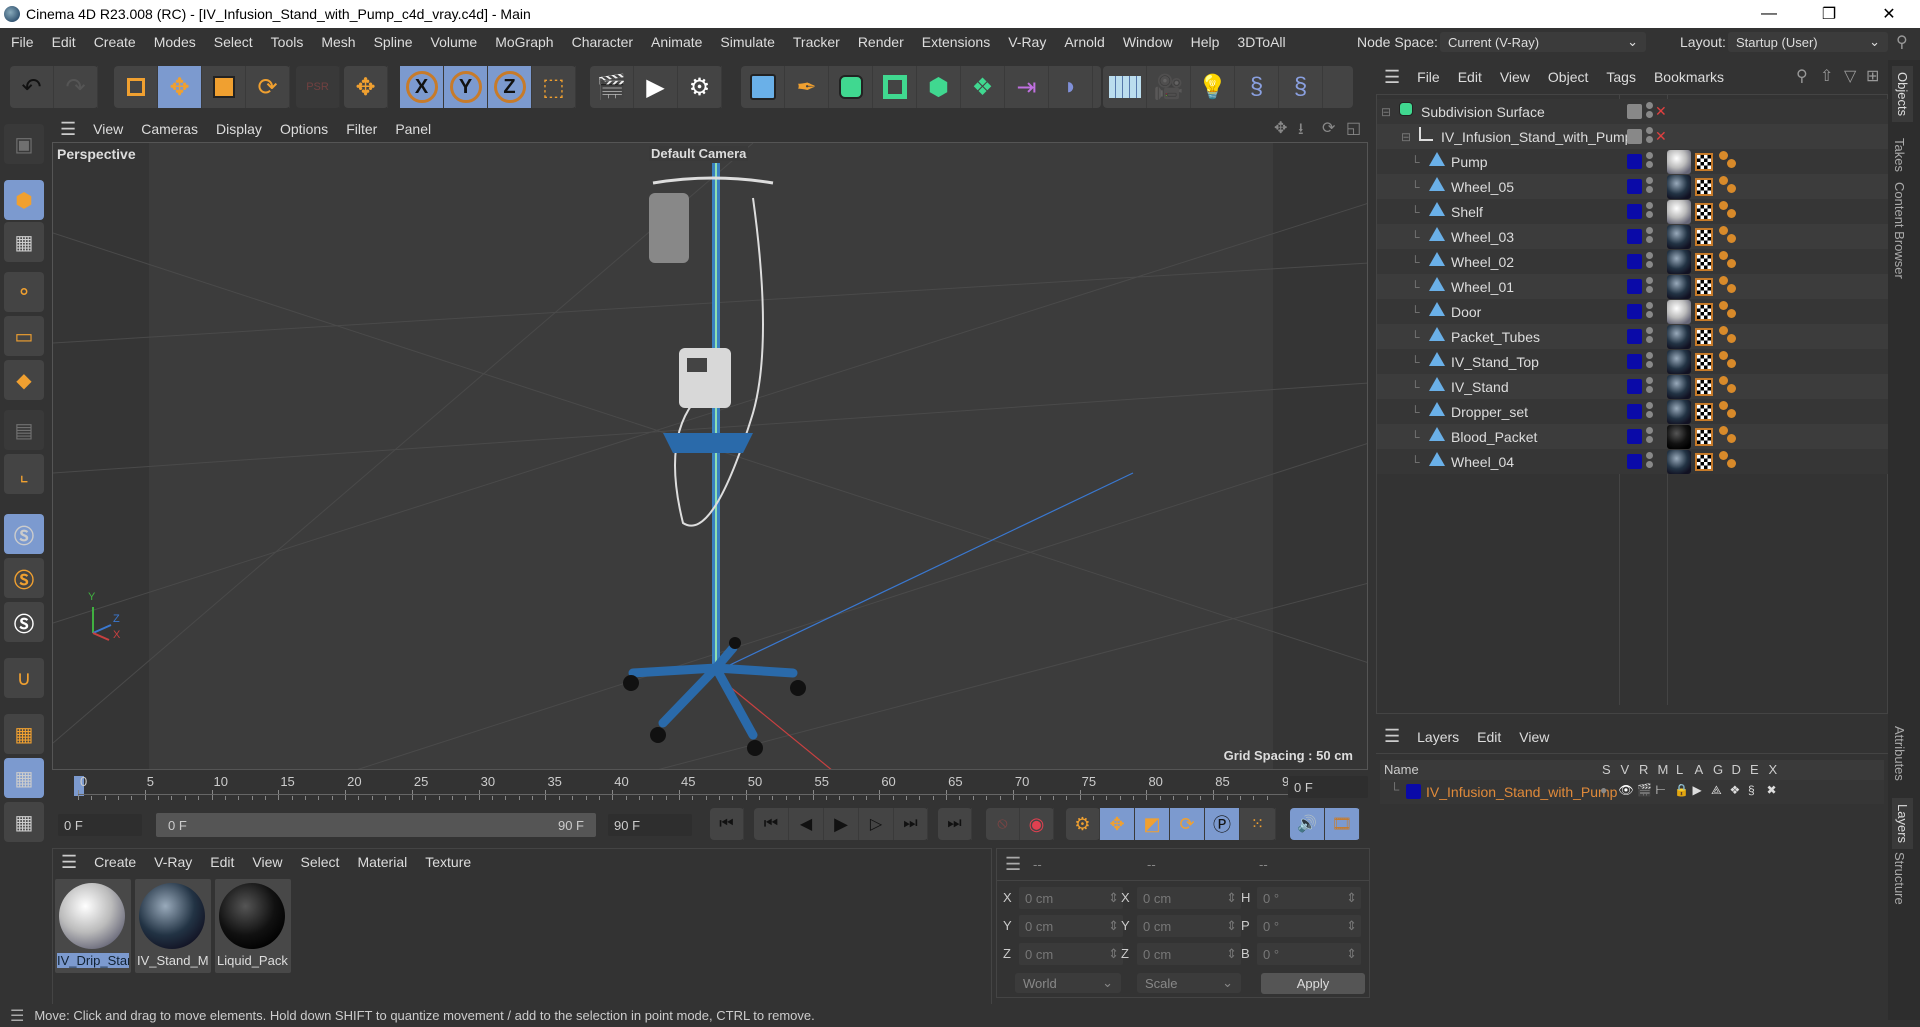 Image resolution: width=1920 pixels, height=1027 pixels. Describe the element at coordinates (24, 144) in the screenshot. I see `make-editable-icon: ▣` at that location.